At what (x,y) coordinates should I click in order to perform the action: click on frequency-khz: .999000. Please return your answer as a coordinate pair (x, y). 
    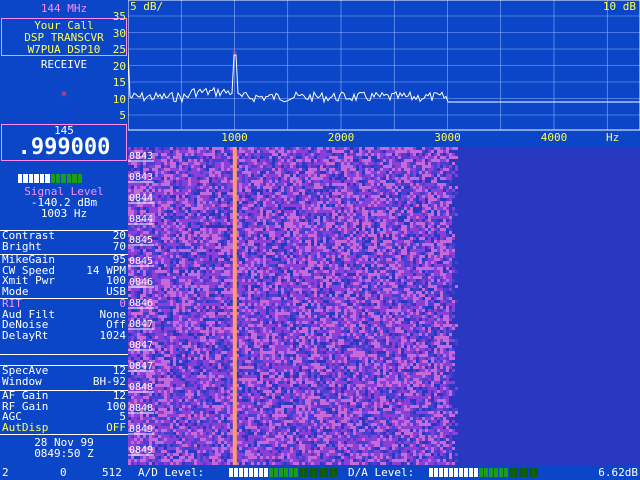
    Looking at the image, I should click on (64, 147).